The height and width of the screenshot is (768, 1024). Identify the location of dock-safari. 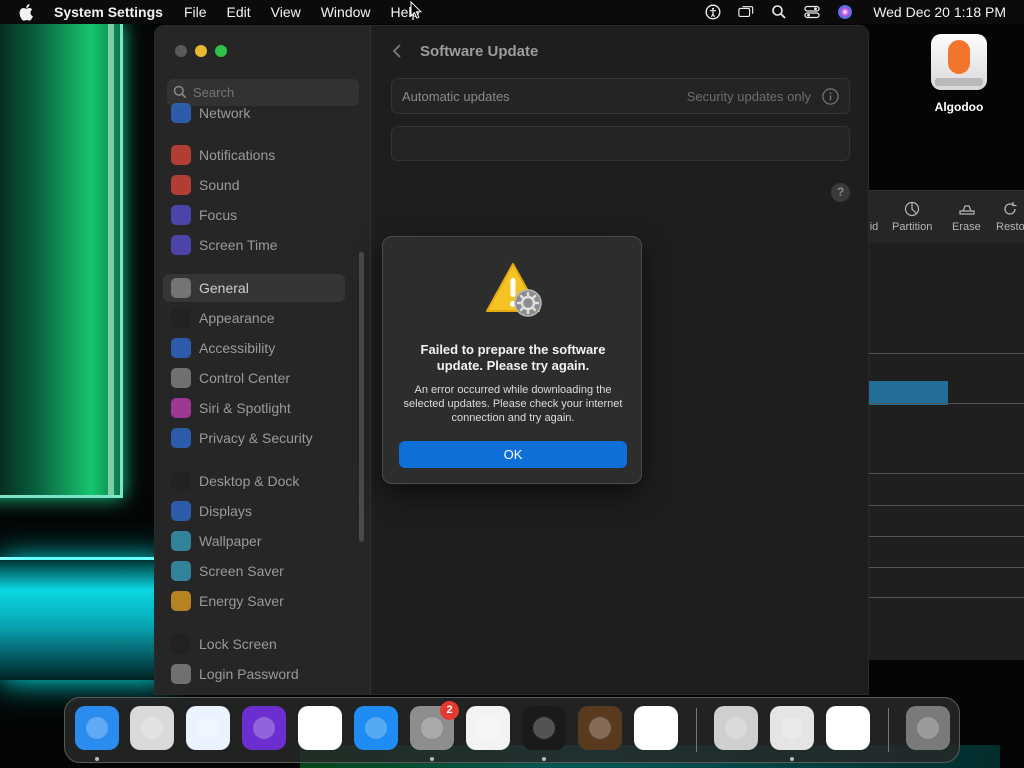
(208, 728).